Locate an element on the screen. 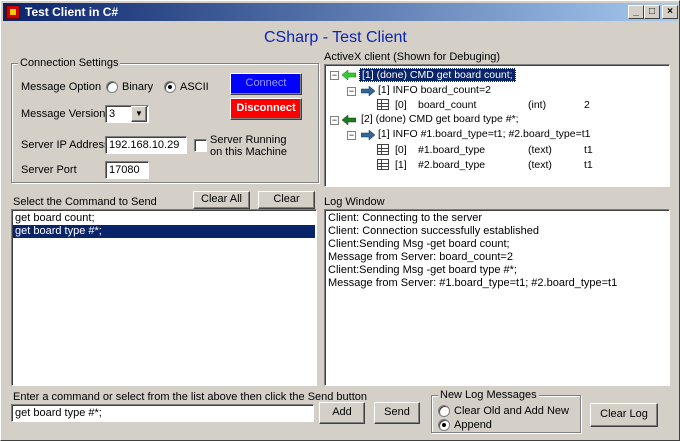 Image resolution: width=680 pixels, height=441 pixels. leaf-name: #1.board_type is located at coordinates (452, 150).